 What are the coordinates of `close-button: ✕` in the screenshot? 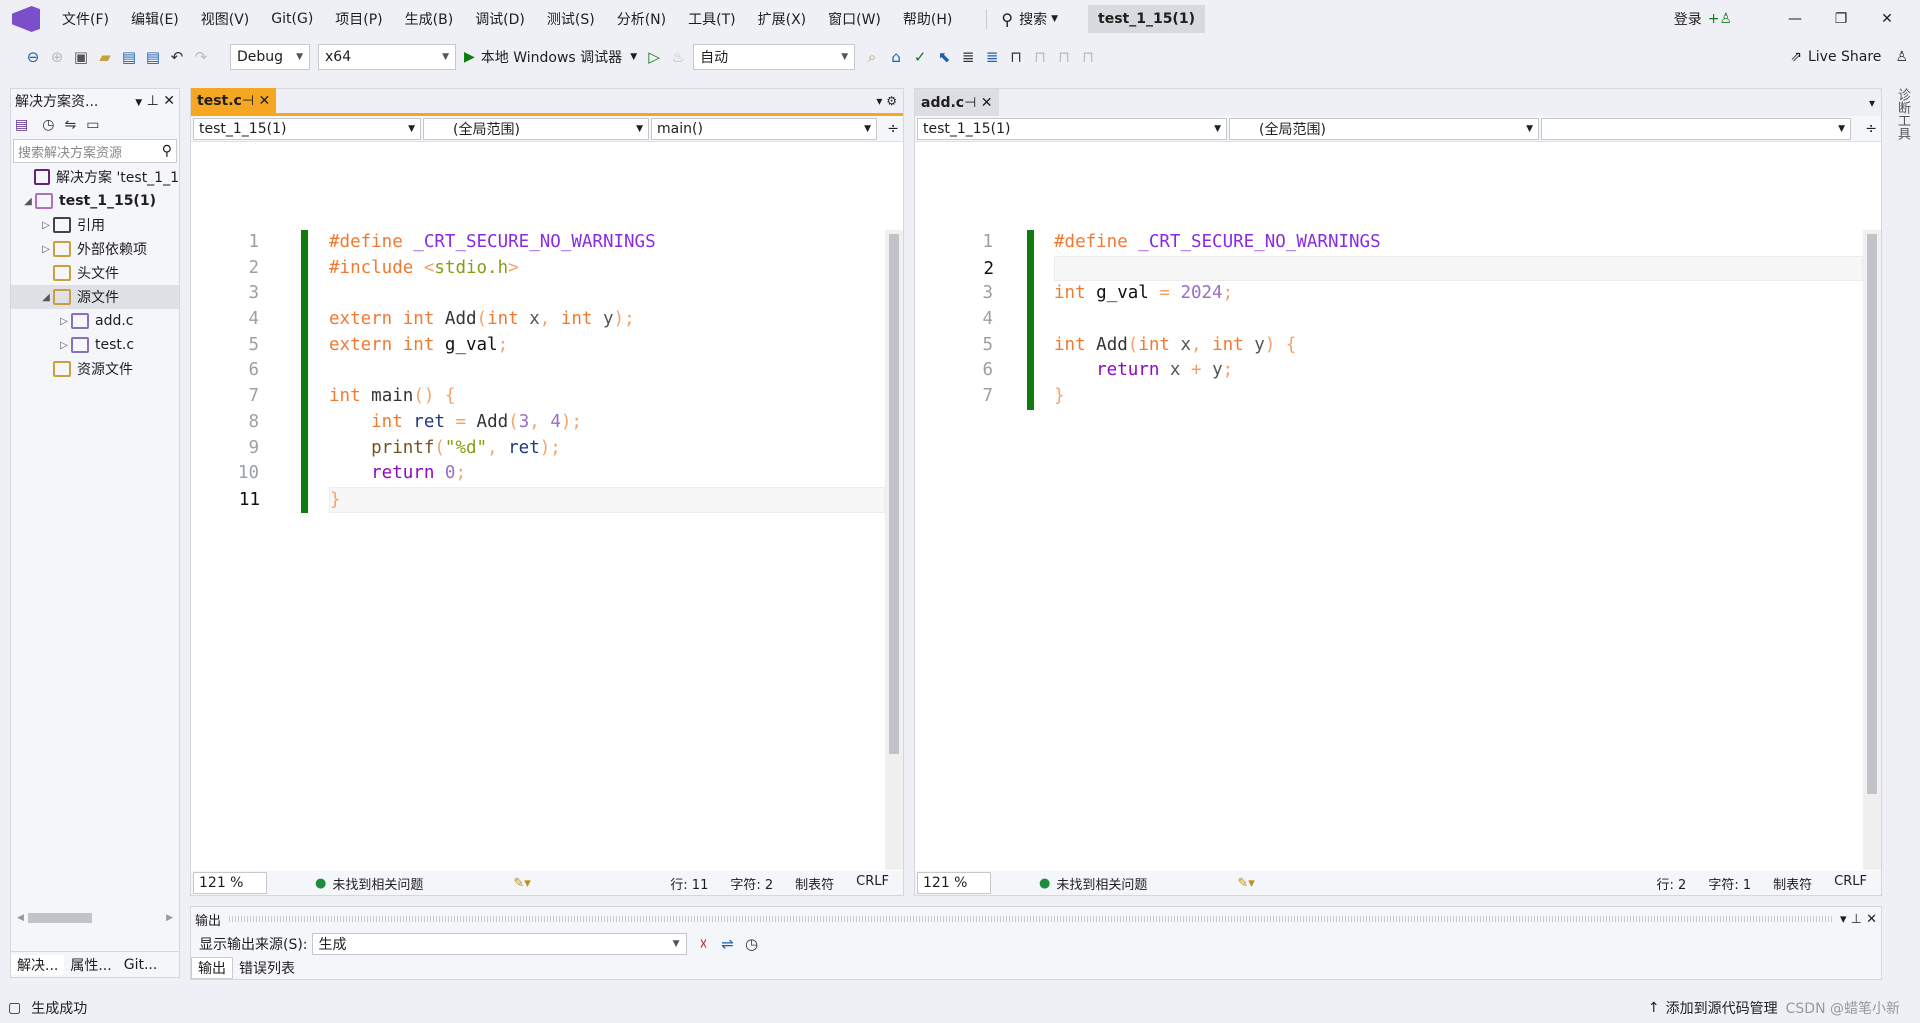 It's located at (1887, 19).